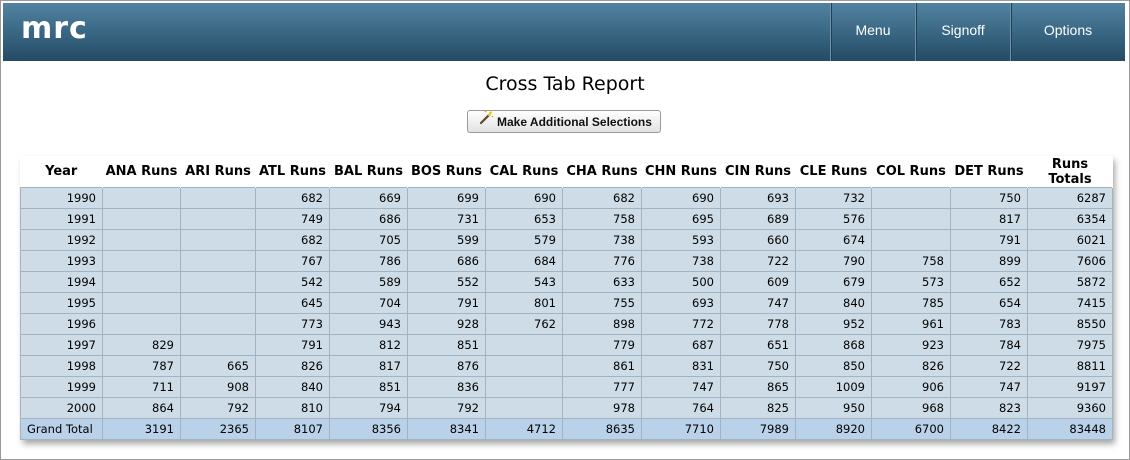 This screenshot has height=460, width=1130. I want to click on runs-cell: 699, so click(446, 198).